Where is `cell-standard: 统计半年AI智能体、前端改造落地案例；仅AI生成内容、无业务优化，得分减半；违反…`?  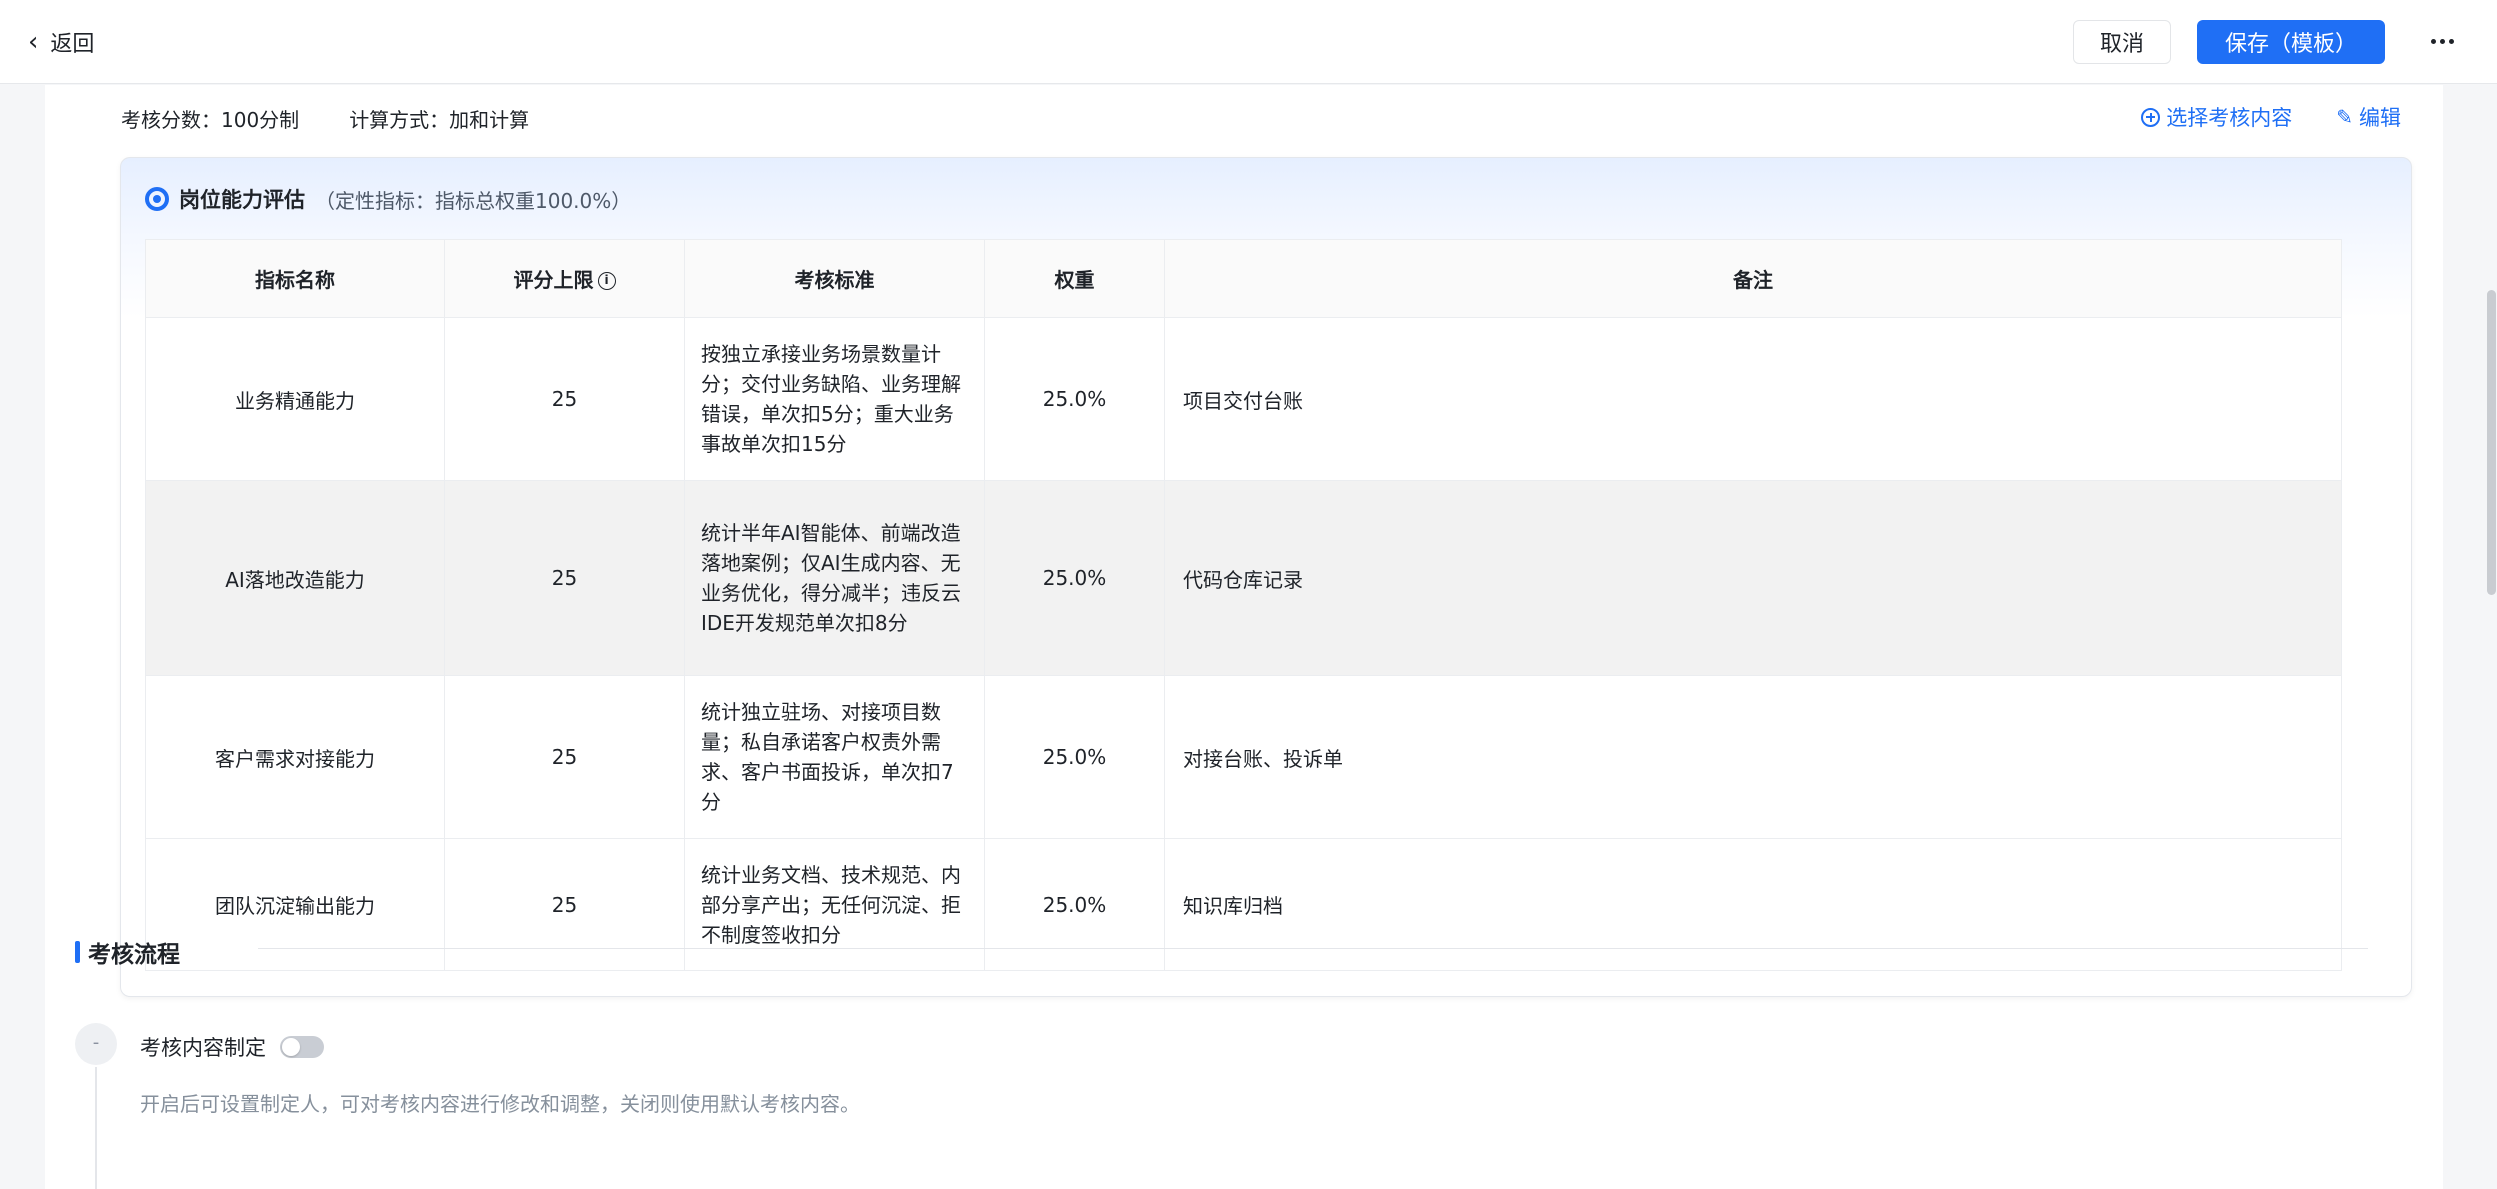
cell-standard: 统计半年AI智能体、前端改造落地案例；仅AI生成内容、无业务优化，得分减半；违反… is located at coordinates (834, 578).